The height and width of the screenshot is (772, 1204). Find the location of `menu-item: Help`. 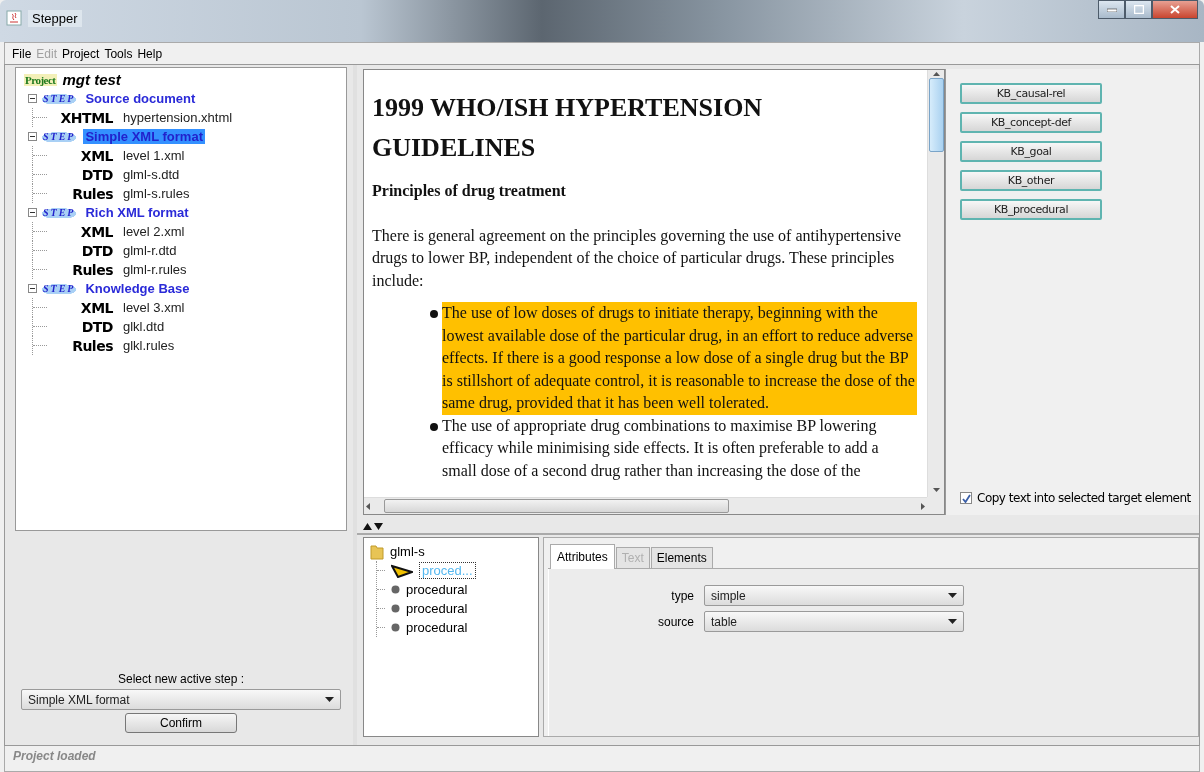

menu-item: Help is located at coordinates (150, 53).